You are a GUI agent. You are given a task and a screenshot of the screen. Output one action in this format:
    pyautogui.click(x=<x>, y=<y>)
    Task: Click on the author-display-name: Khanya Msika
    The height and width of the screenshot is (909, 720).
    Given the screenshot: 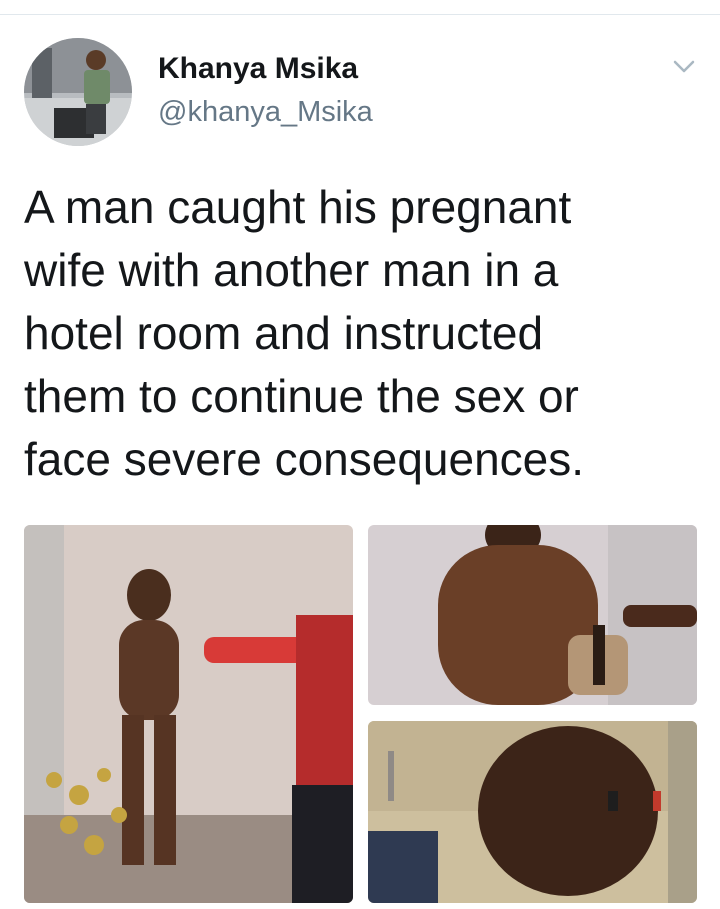 What is the action you would take?
    pyautogui.click(x=258, y=69)
    